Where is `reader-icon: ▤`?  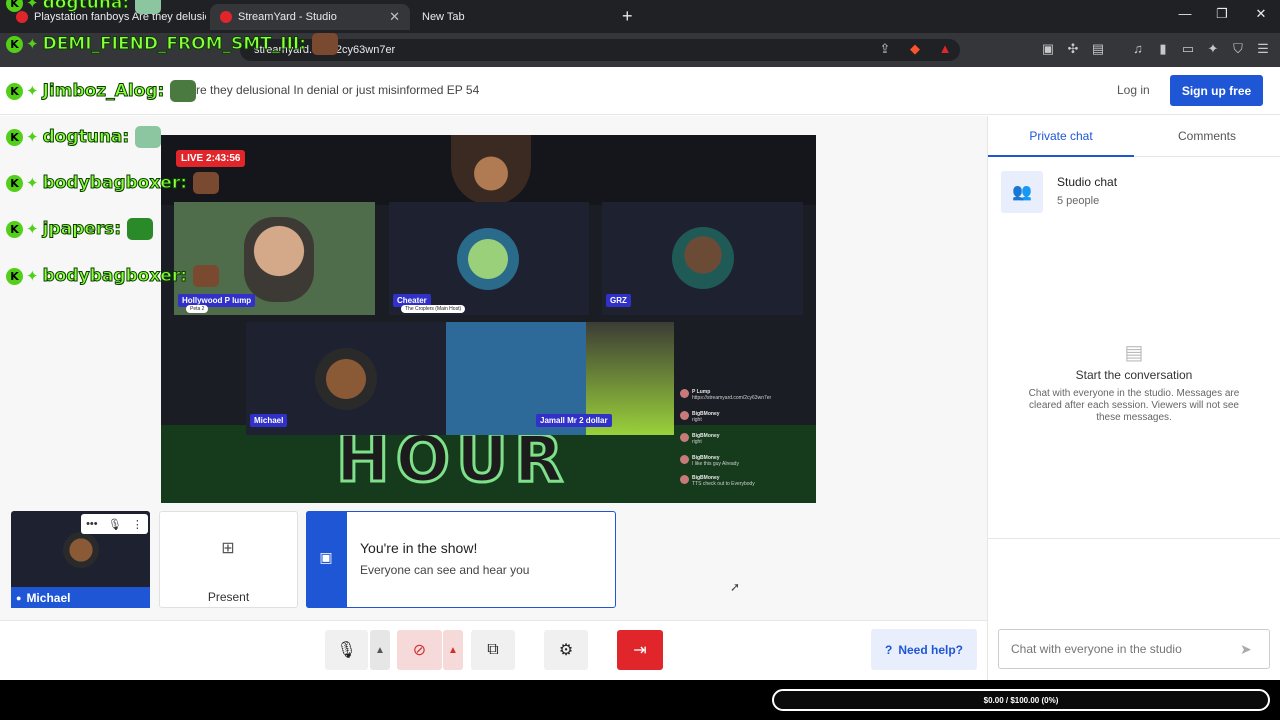
reader-icon: ▤ is located at coordinates (1098, 49).